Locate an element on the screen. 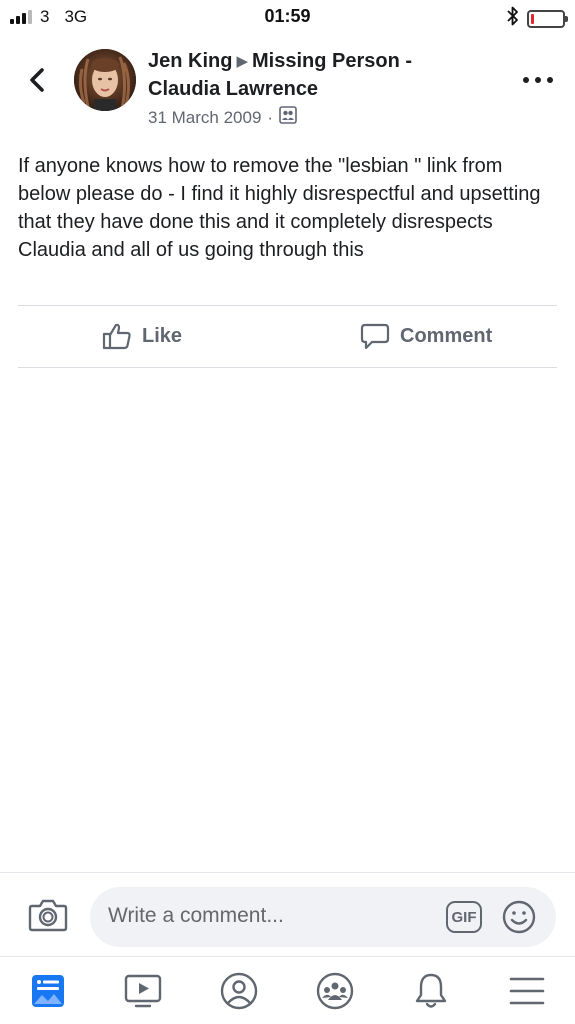  groups-tab is located at coordinates (335, 991).